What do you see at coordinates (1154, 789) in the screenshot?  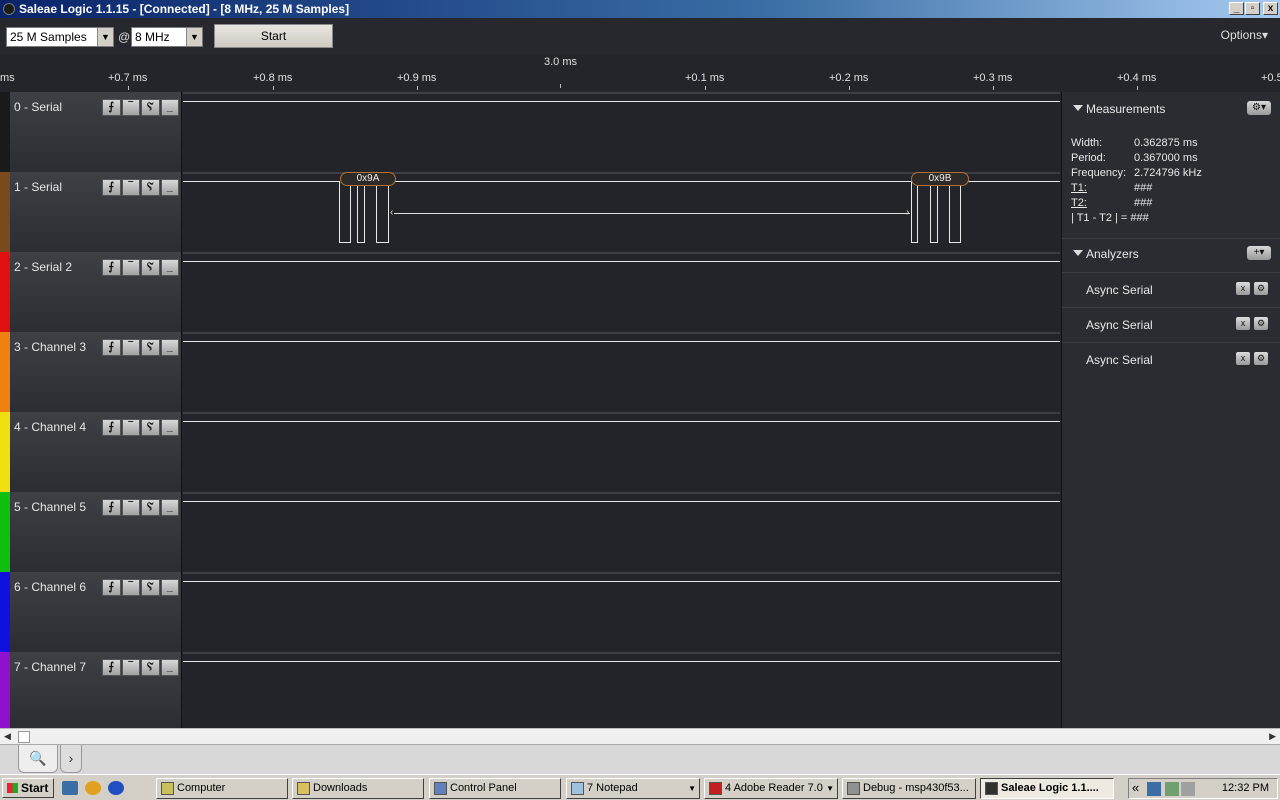 I see `network-icon` at bounding box center [1154, 789].